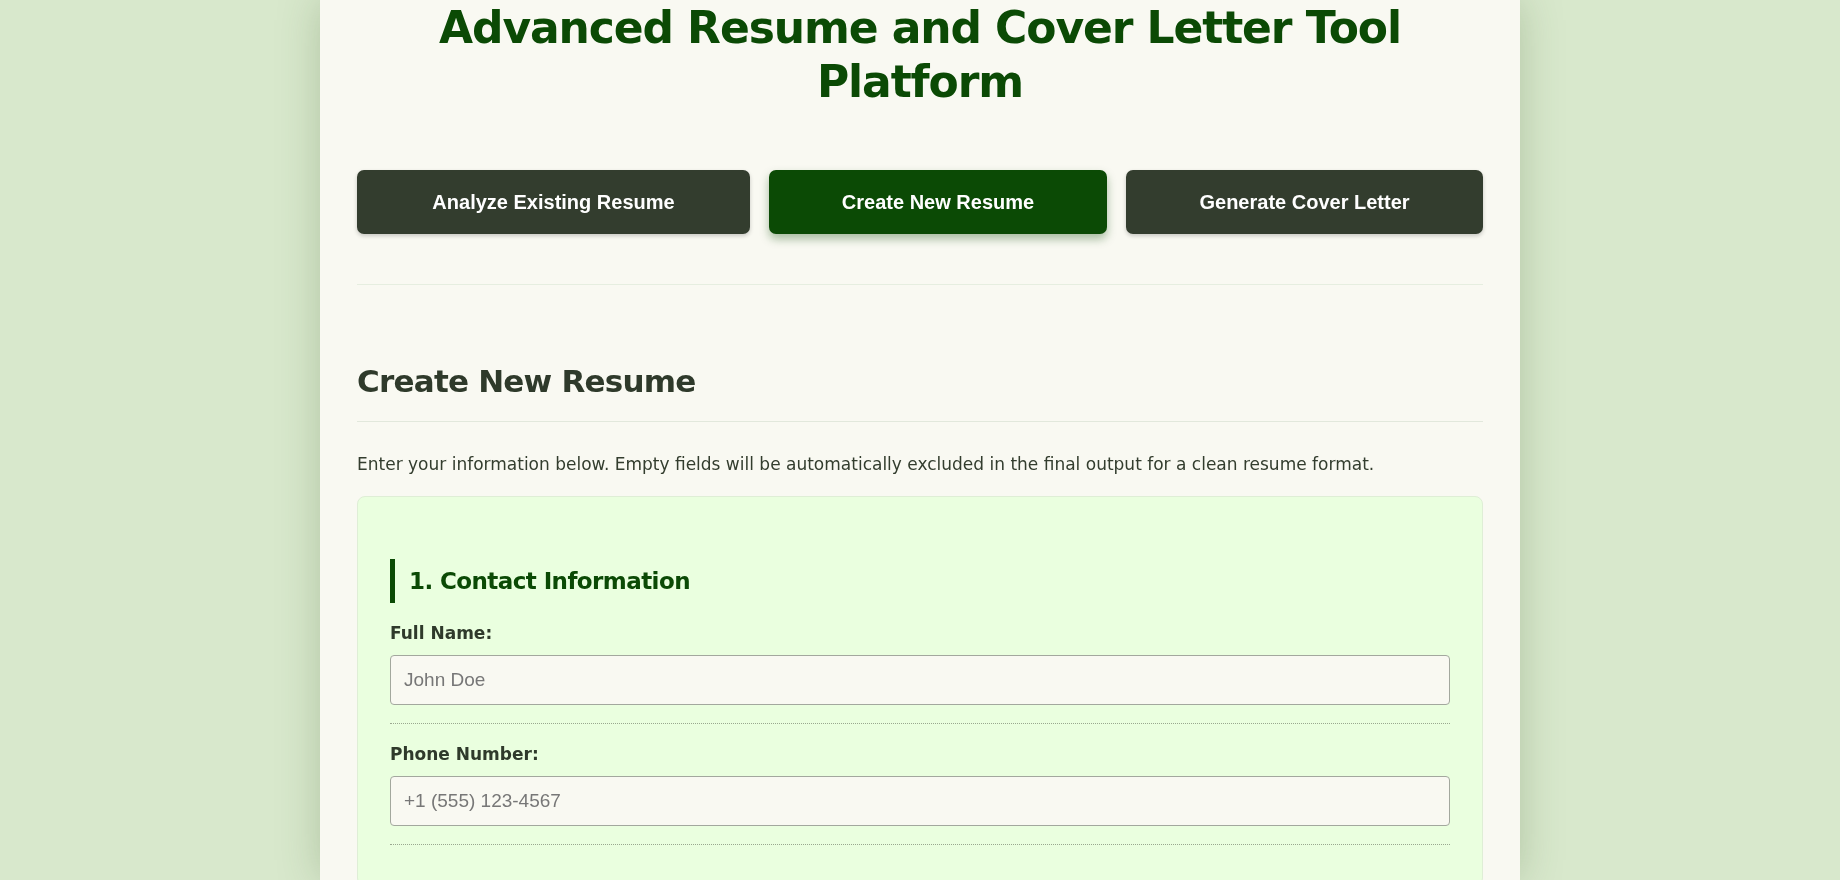 The height and width of the screenshot is (880, 1840). What do you see at coordinates (938, 202) in the screenshot?
I see `tab: Create New Resume` at bounding box center [938, 202].